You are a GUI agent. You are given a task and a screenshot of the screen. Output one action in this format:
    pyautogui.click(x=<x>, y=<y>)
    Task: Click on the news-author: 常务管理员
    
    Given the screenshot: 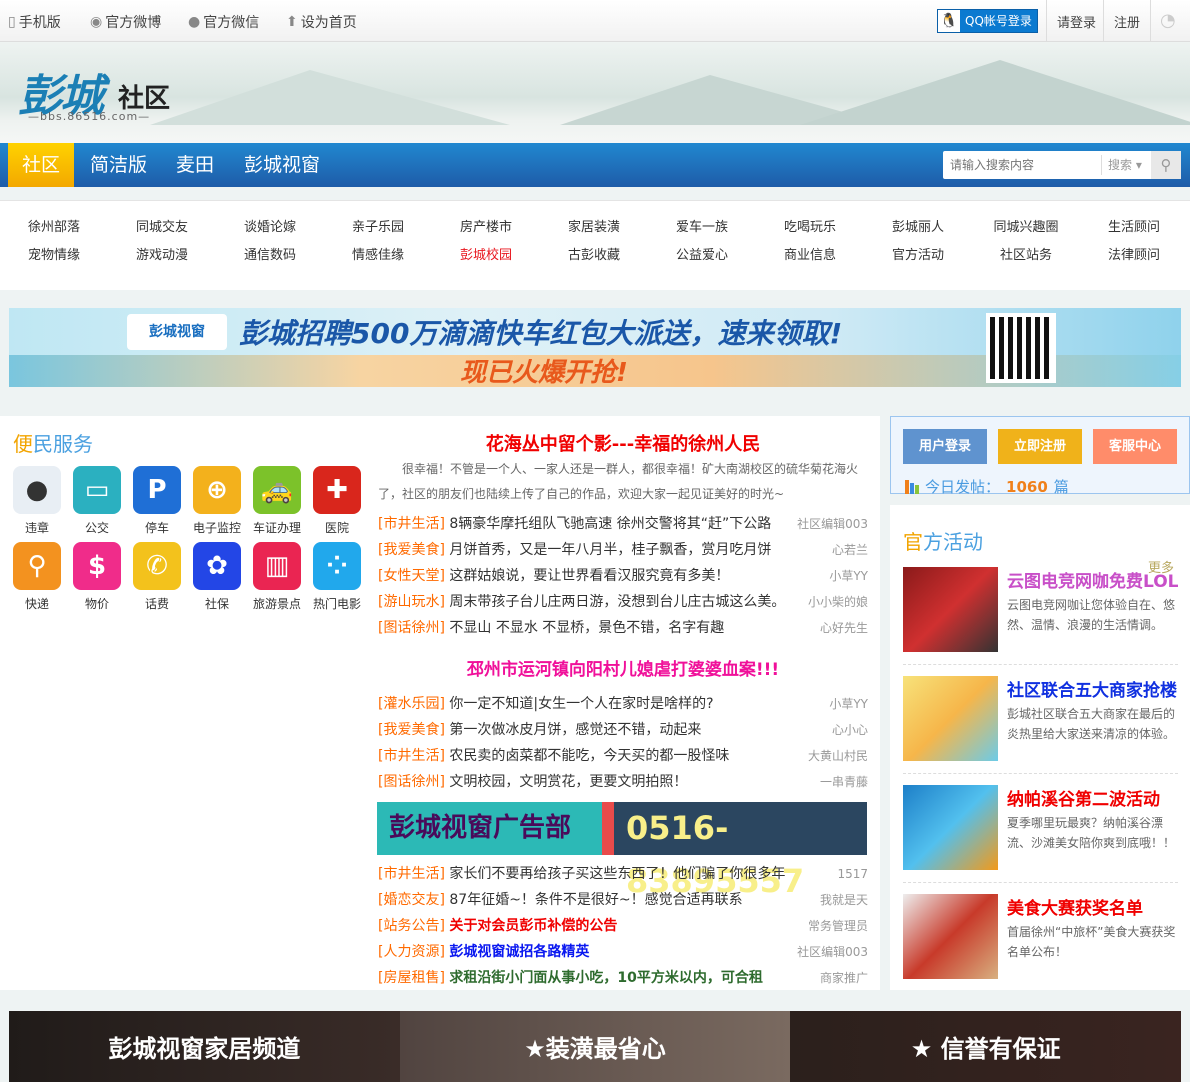 What is the action you would take?
    pyautogui.click(x=838, y=926)
    